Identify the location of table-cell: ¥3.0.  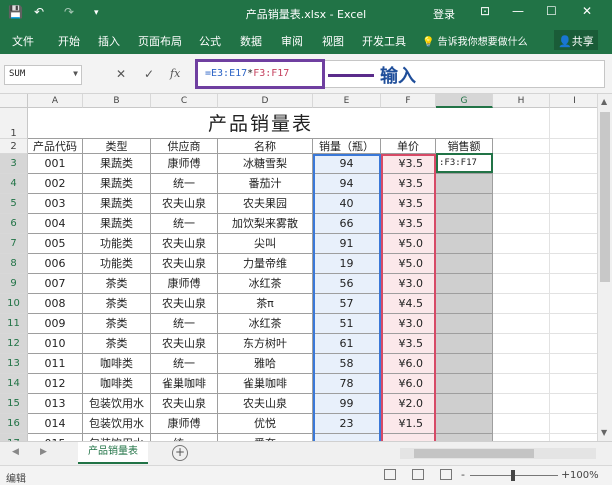
(408, 324).